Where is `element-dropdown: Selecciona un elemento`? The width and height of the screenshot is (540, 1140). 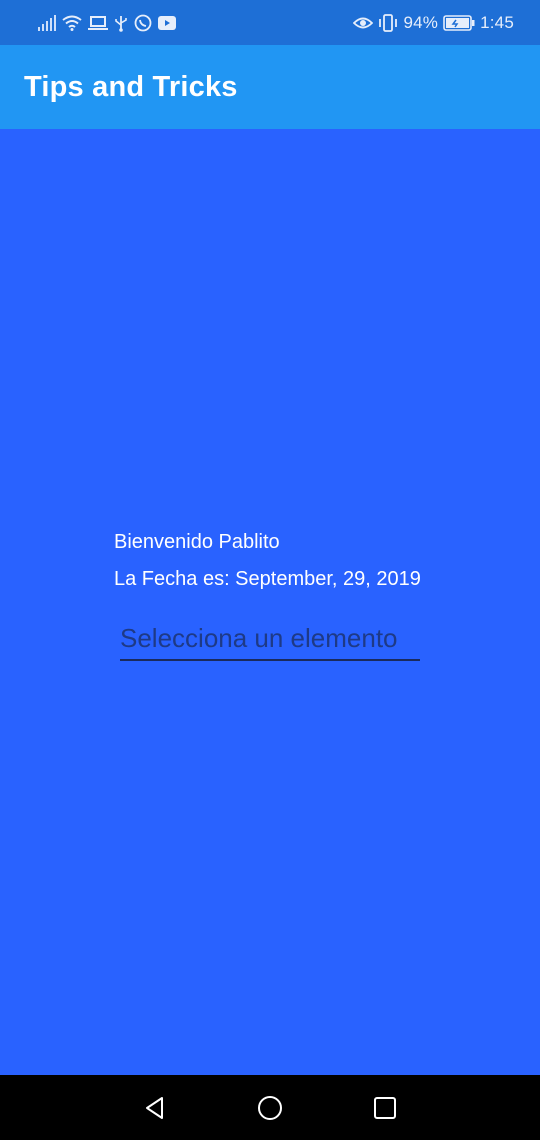 element-dropdown: Selecciona un elemento is located at coordinates (270, 639).